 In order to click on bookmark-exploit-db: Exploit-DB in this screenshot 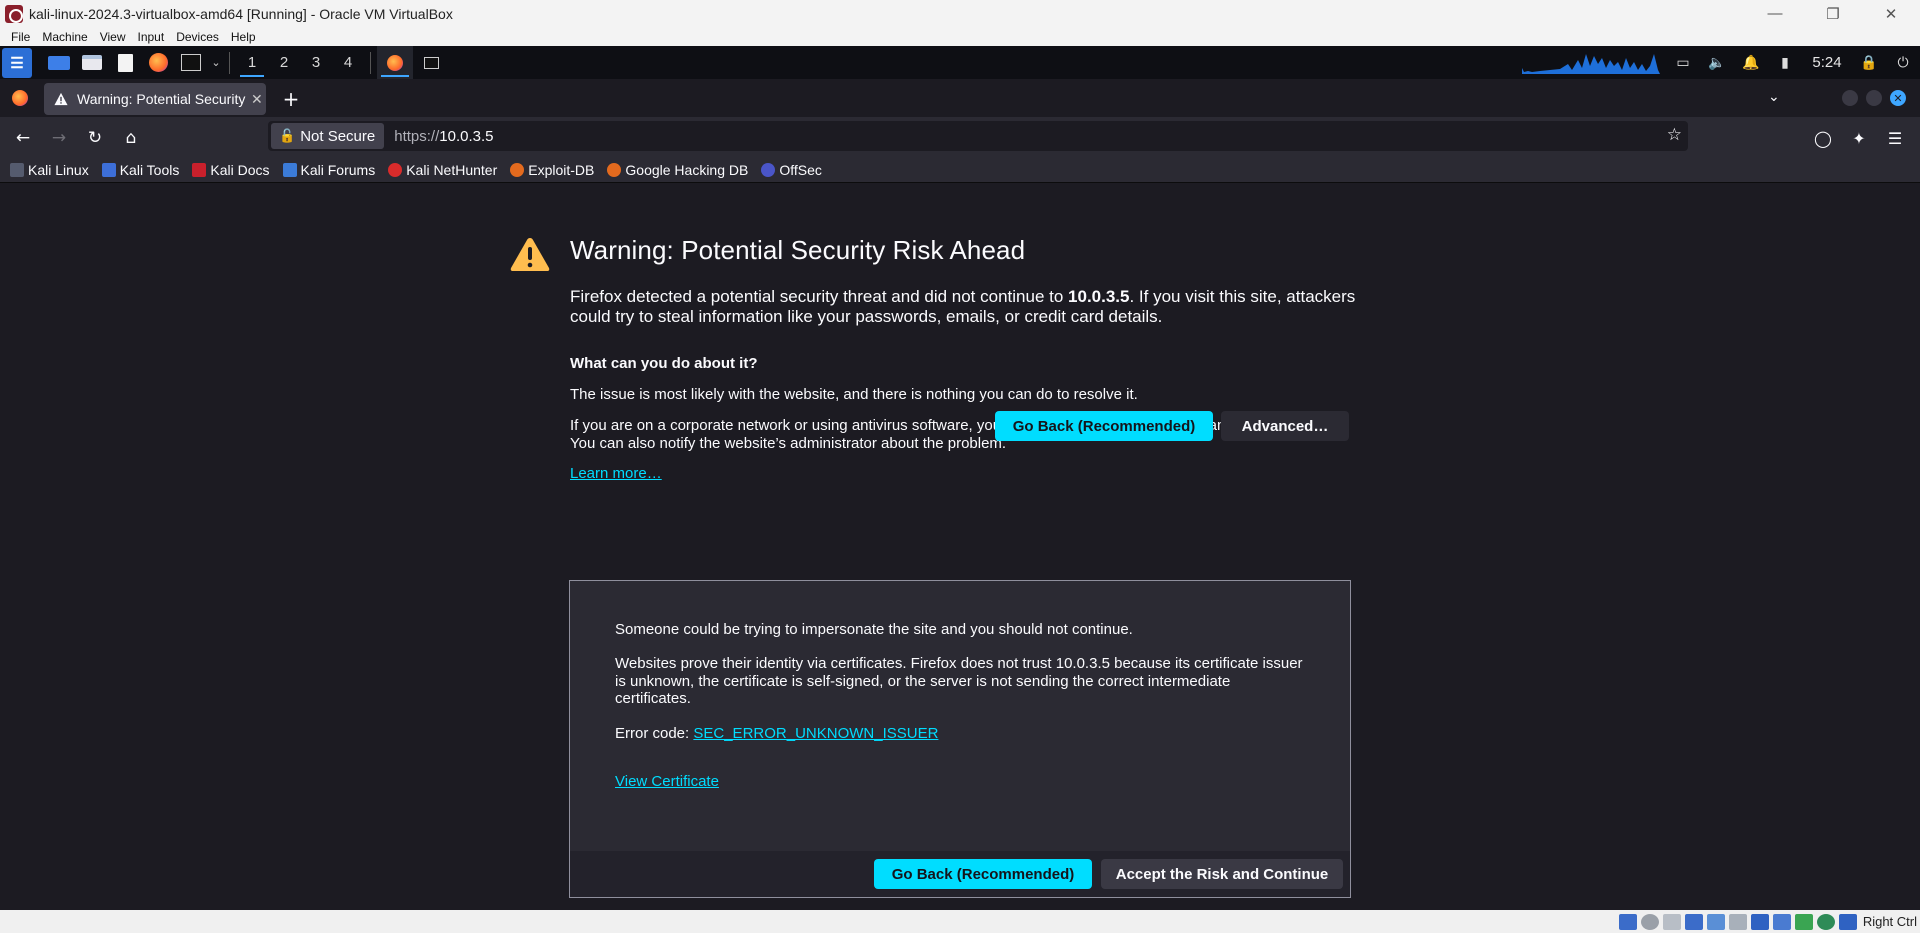, I will do `click(552, 170)`.